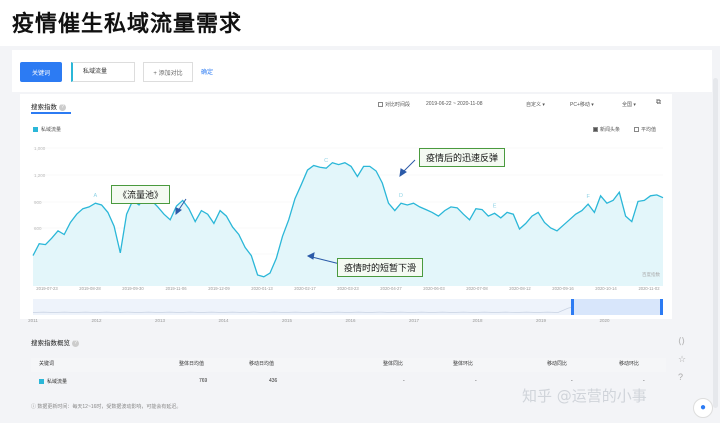 This screenshot has width=720, height=423. Describe the element at coordinates (96, 196) in the screenshot. I see `event-marker: A` at that location.